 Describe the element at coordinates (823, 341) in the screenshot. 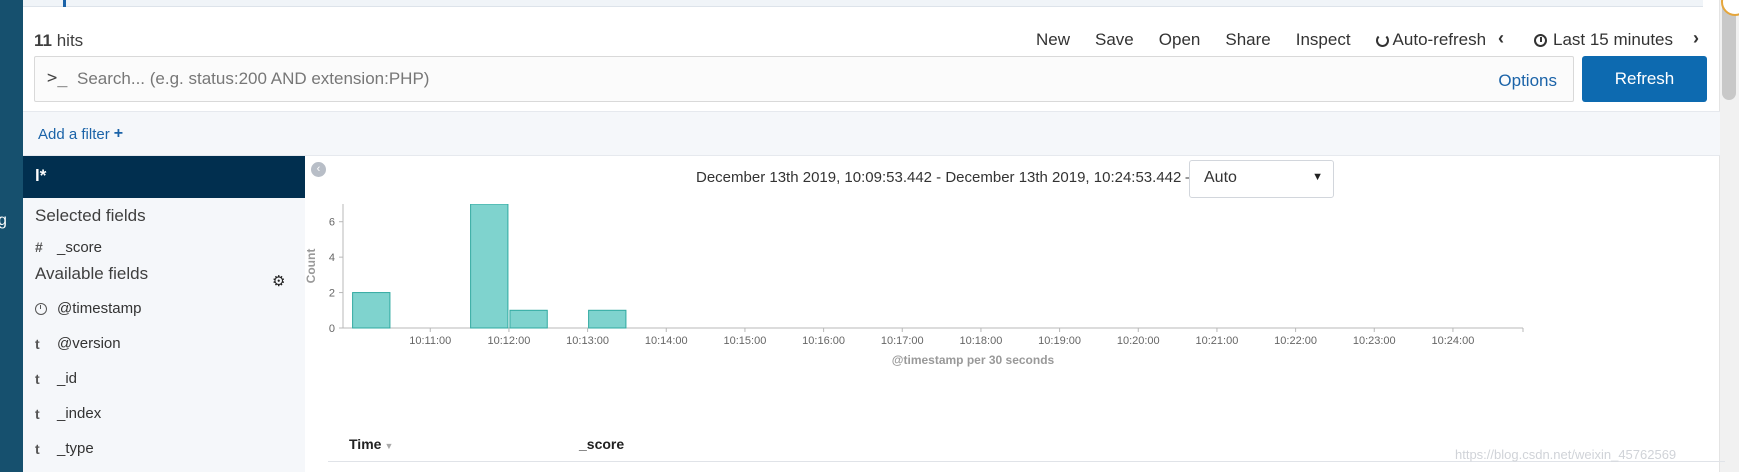

I see `x-tick-label: 10:16:00` at that location.